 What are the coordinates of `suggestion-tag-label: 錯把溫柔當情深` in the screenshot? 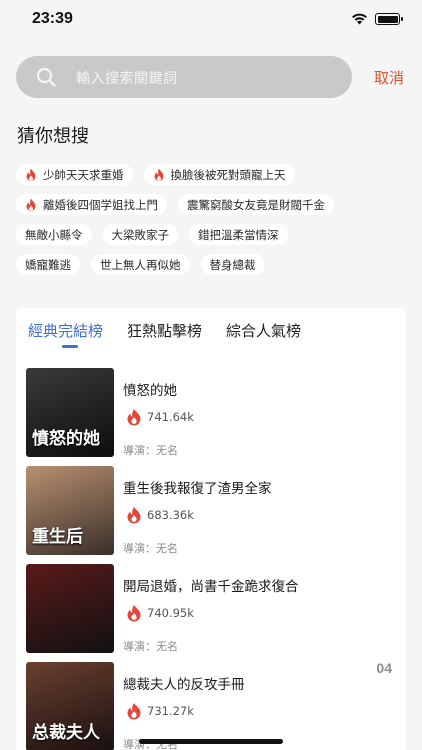 It's located at (238, 234).